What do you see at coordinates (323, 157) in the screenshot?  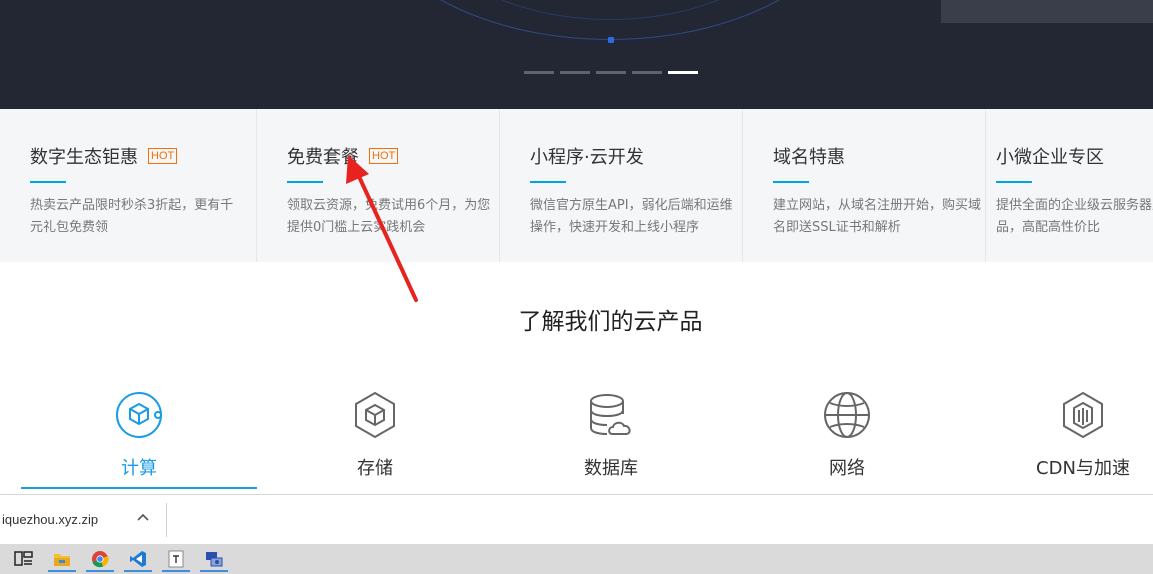 I see `promo-card-title: 免费套餐` at bounding box center [323, 157].